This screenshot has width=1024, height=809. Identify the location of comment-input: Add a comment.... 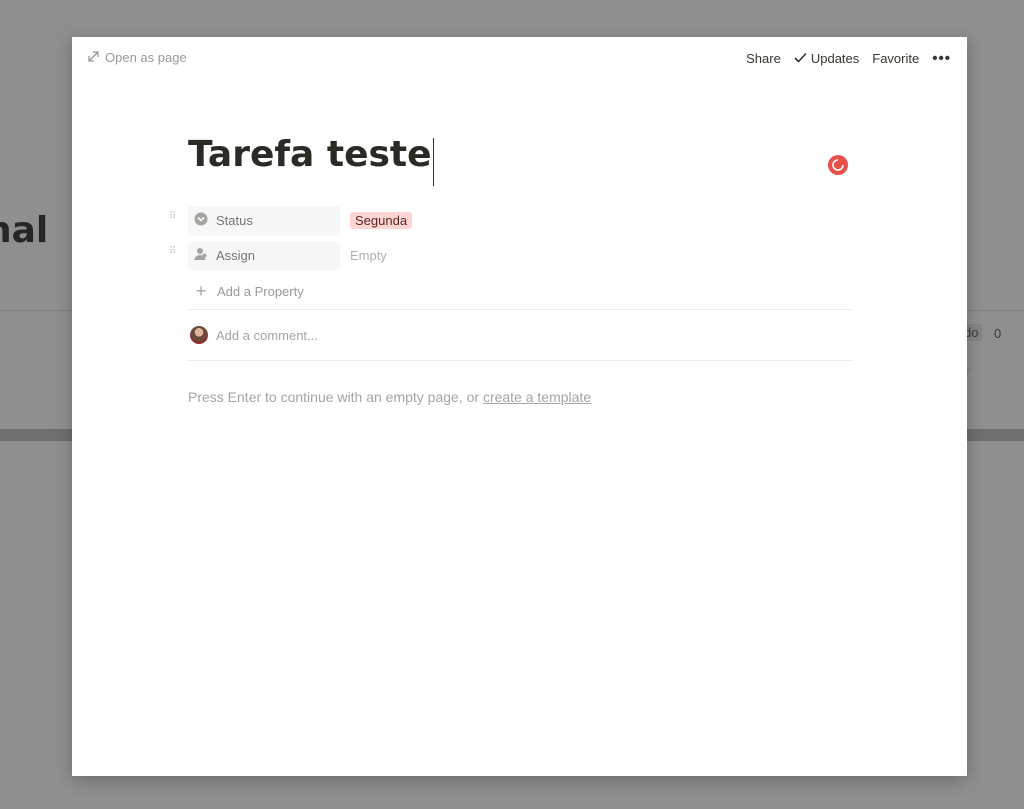
(267, 335).